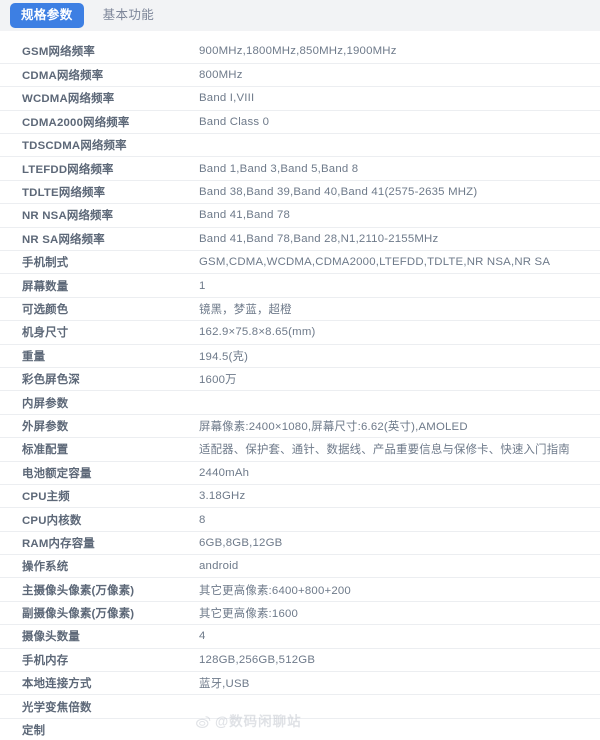 The image size is (600, 740). Describe the element at coordinates (396, 589) in the screenshot. I see `spec-value: 其它更高像素:6400+800+200` at that location.